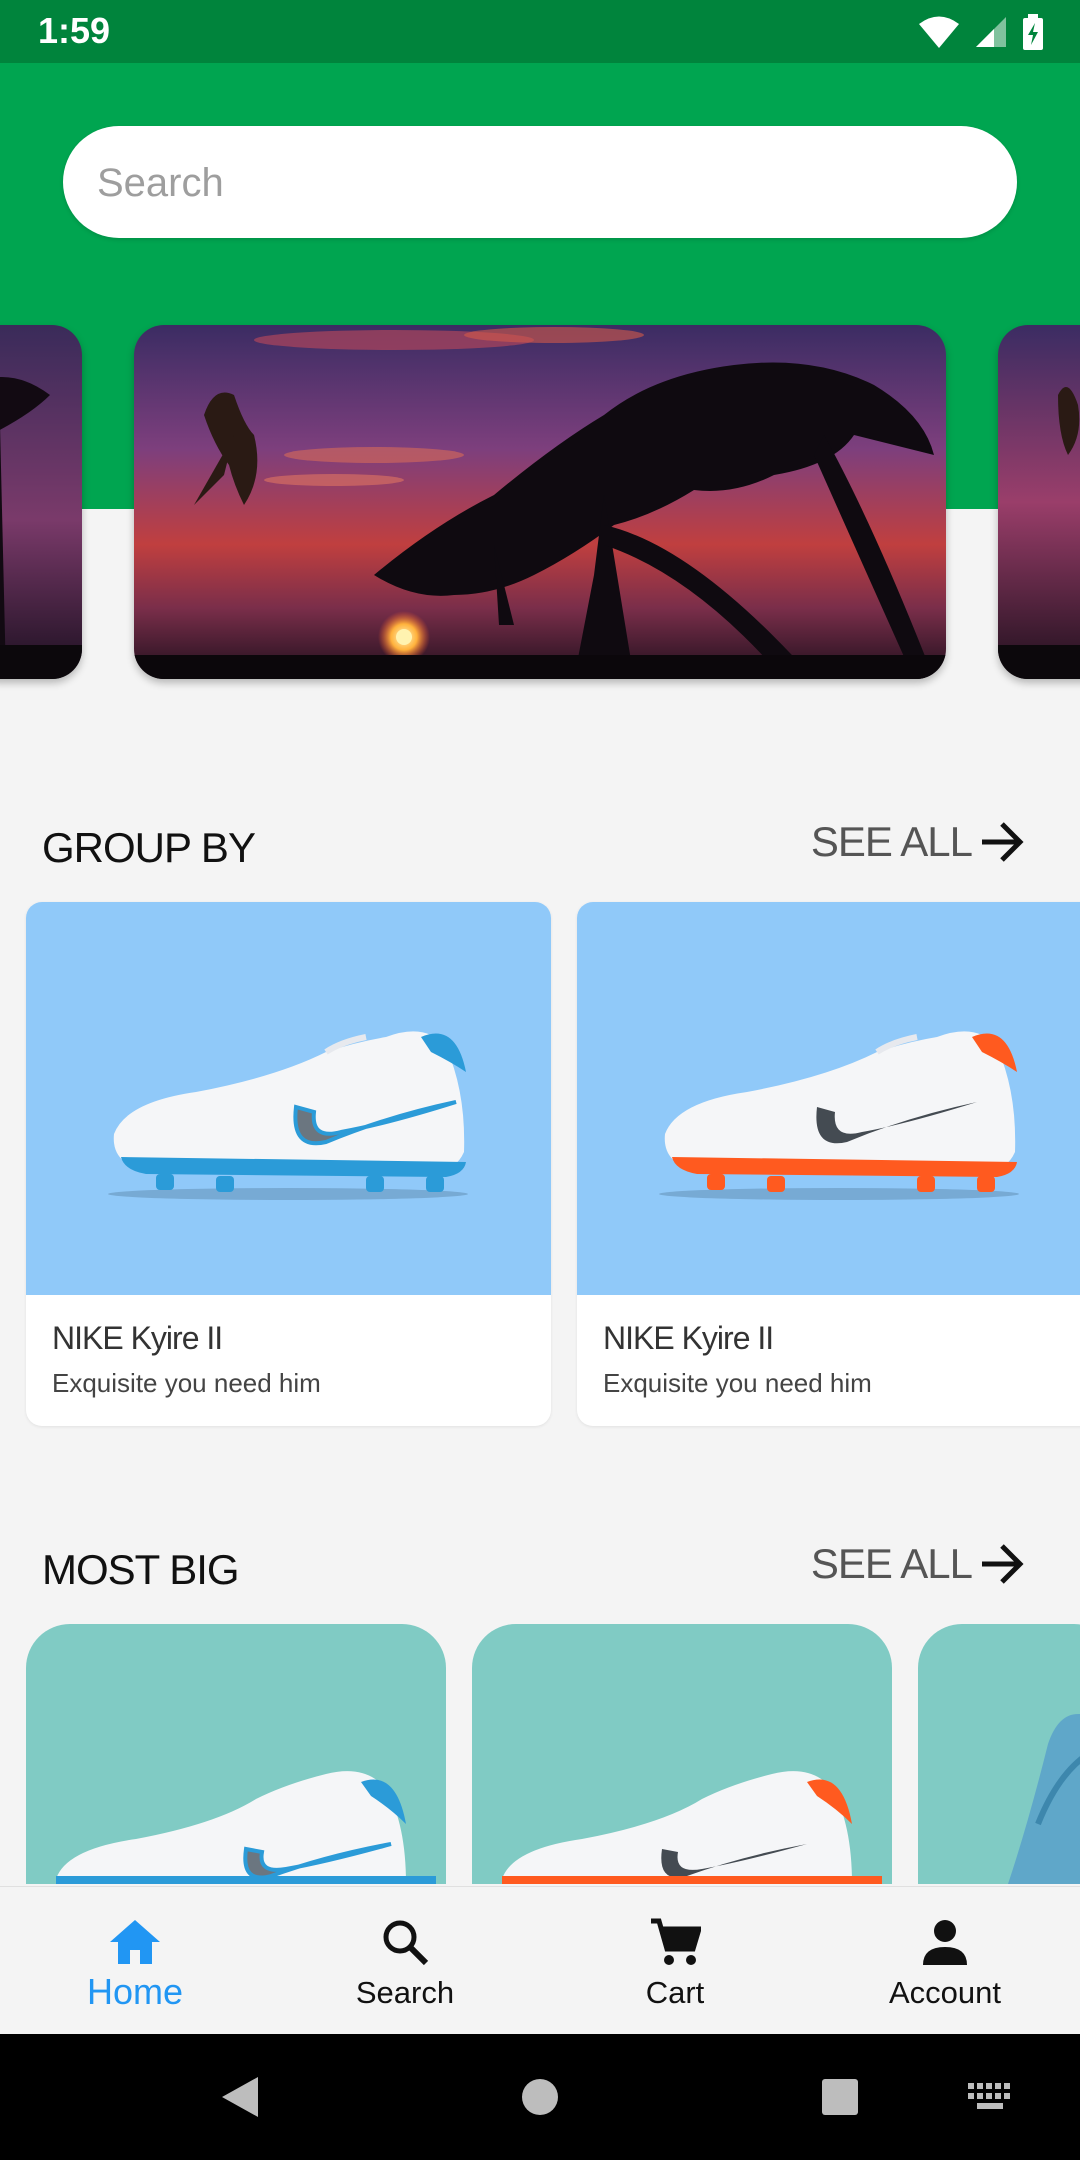 The image size is (1080, 2160). Describe the element at coordinates (944, 1992) in the screenshot. I see `nav-label-account: Account` at that location.